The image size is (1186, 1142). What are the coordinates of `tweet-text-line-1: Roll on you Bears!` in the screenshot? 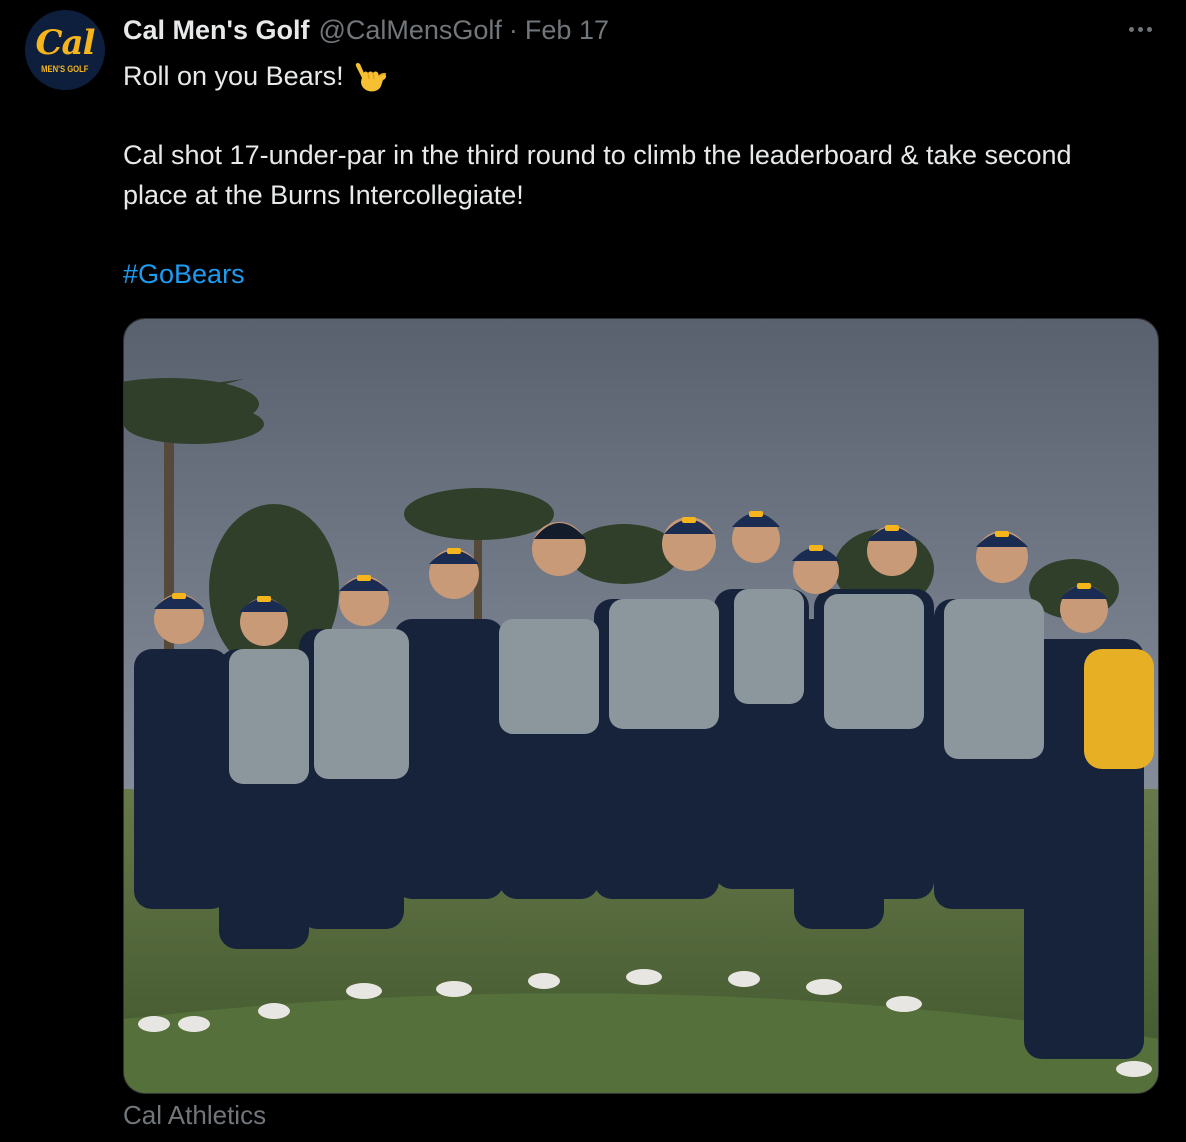 It's located at (628, 76).